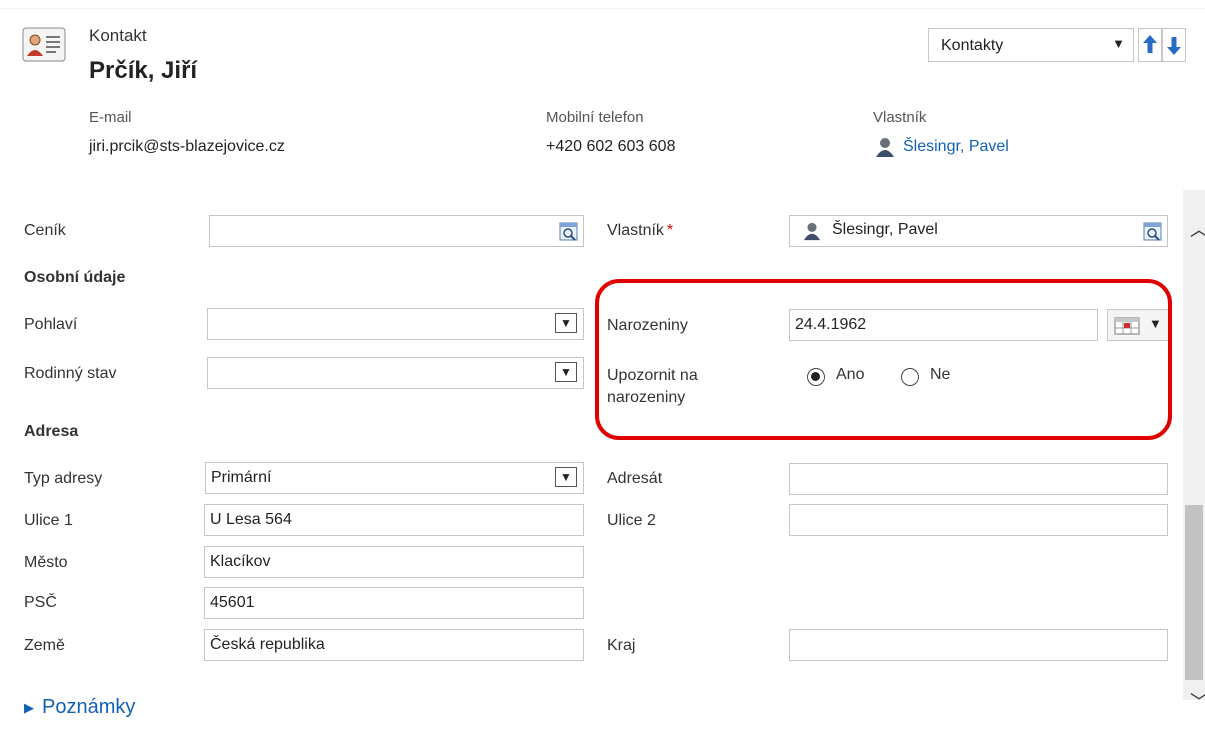  I want to click on address-type-label: Typ adresy, so click(63, 478).